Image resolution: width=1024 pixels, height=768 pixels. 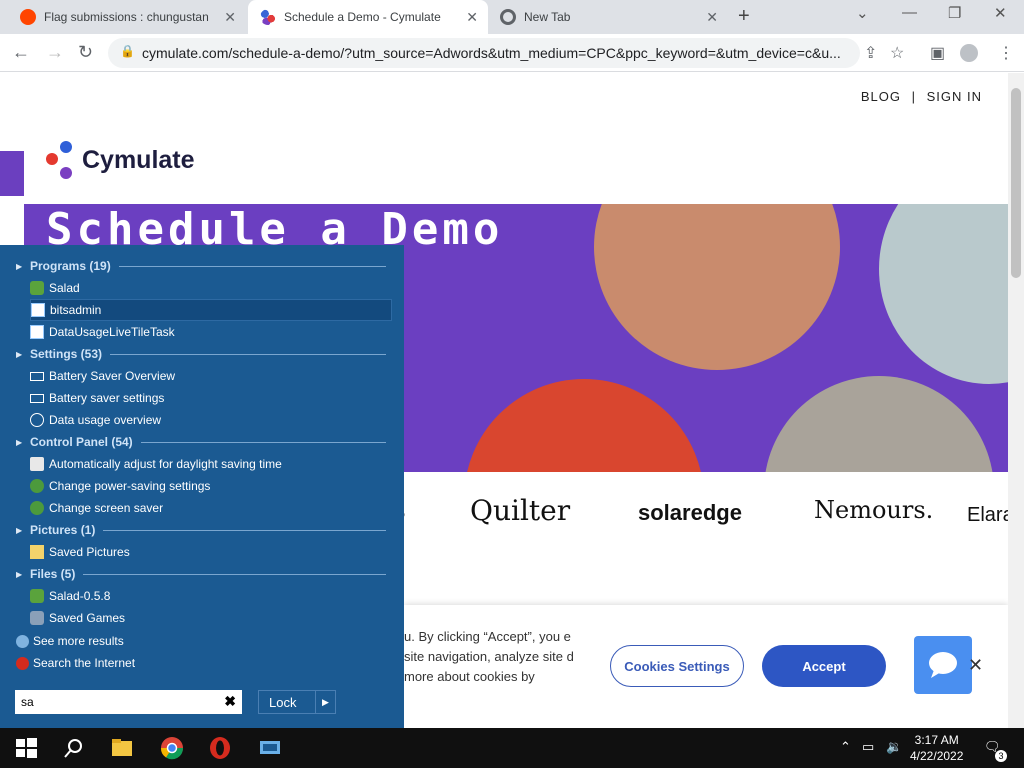 I want to click on cookies-settings-button: Cookies Settings, so click(x=677, y=666).